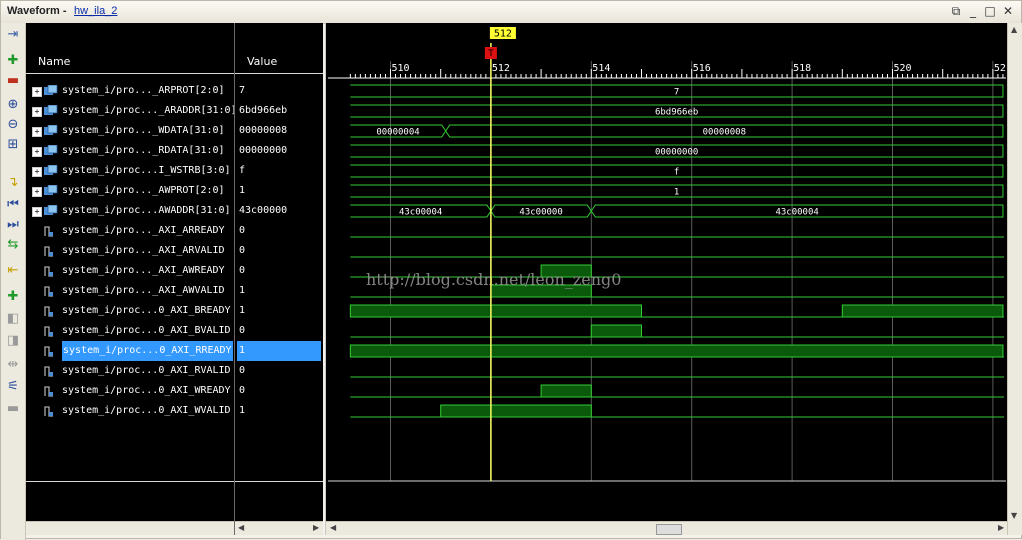 The width and height of the screenshot is (1022, 540). I want to click on signal-value: 7, so click(279, 91).